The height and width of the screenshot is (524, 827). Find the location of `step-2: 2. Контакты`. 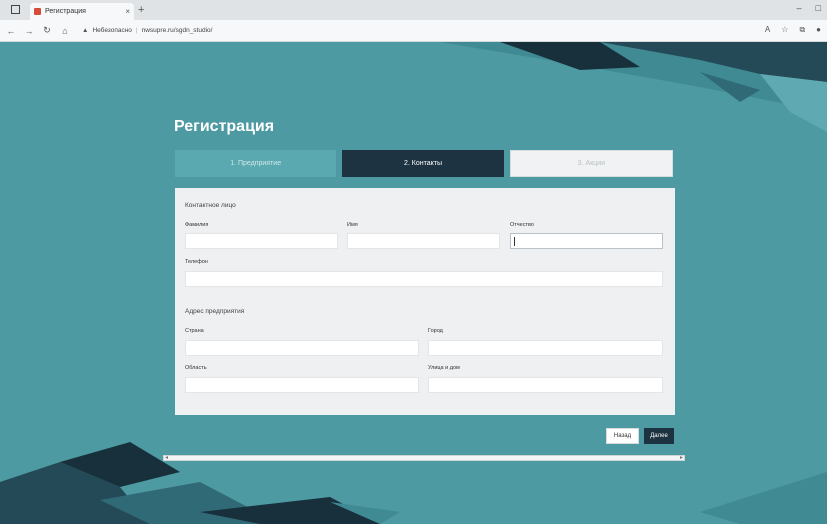

step-2: 2. Контакты is located at coordinates (423, 163).